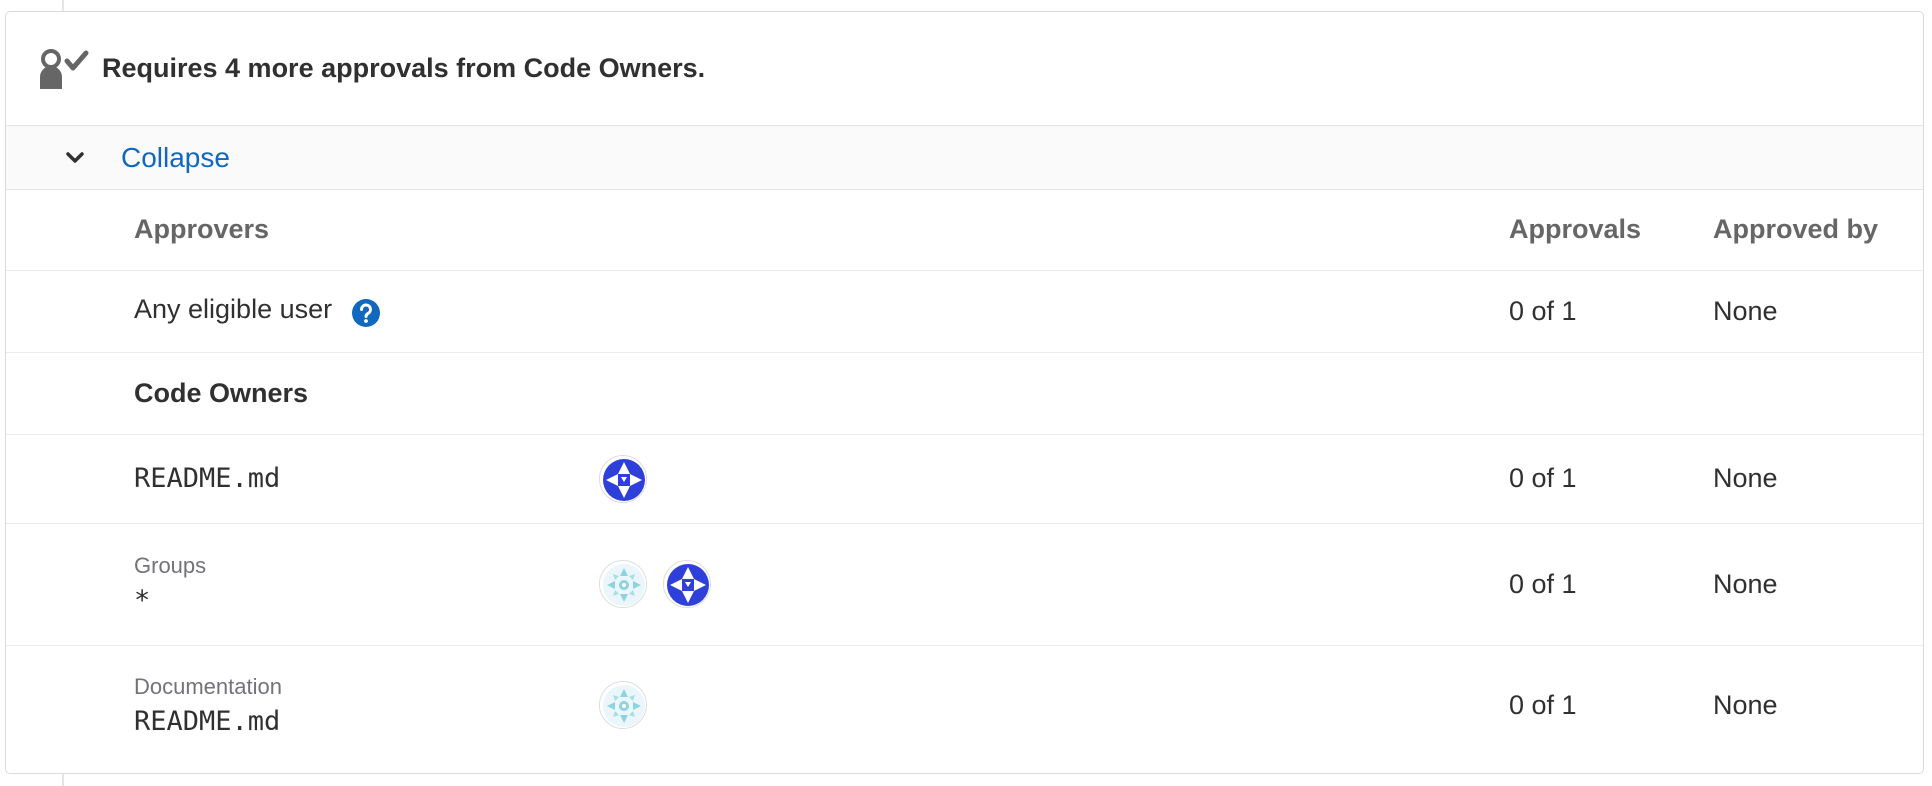  I want to click on any-eligible-user-label: Any eligible user, so click(233, 308).